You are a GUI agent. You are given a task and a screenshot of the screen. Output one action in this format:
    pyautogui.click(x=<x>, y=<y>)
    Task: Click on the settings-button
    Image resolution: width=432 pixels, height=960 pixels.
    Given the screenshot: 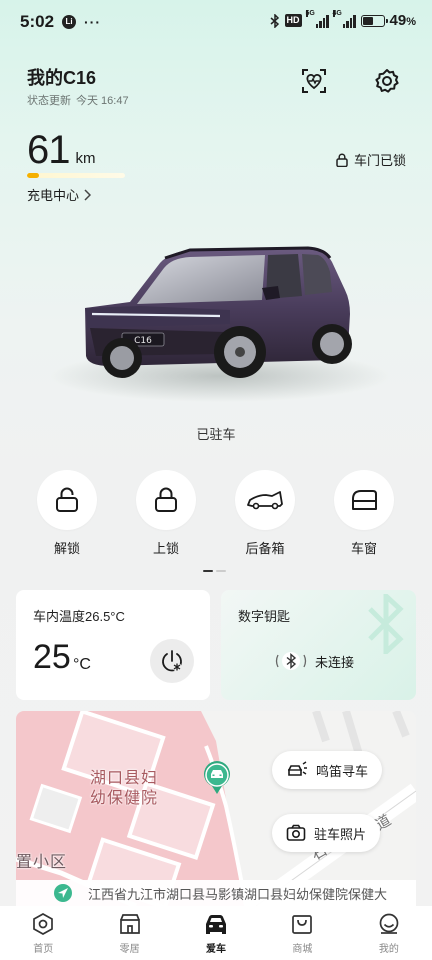 What is the action you would take?
    pyautogui.click(x=387, y=81)
    